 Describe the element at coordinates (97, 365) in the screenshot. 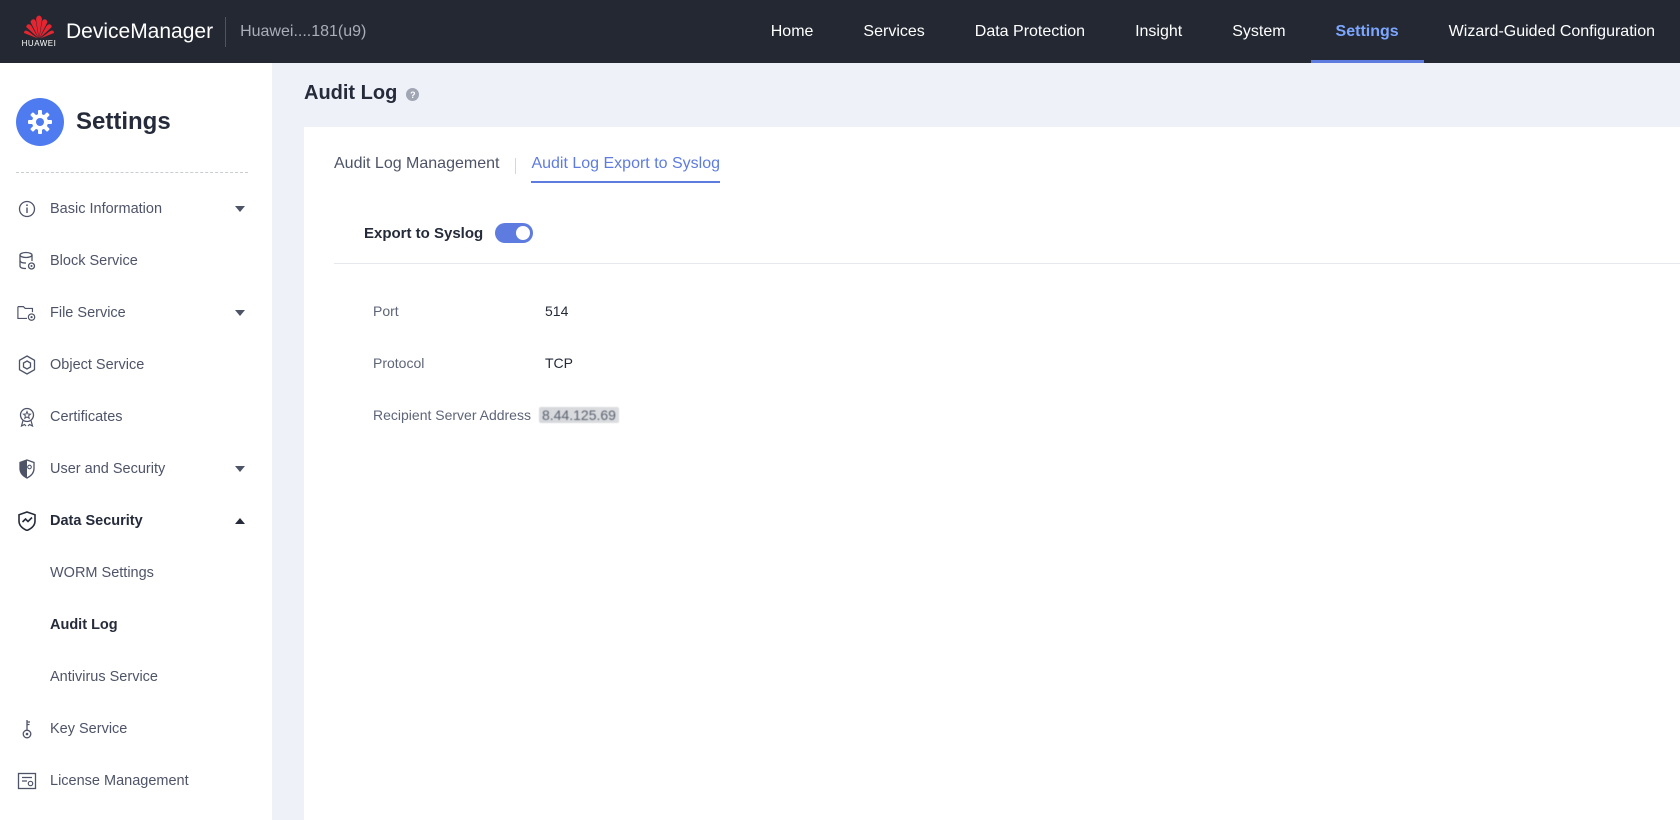

I see `sidebar-item-label: Object Service` at that location.